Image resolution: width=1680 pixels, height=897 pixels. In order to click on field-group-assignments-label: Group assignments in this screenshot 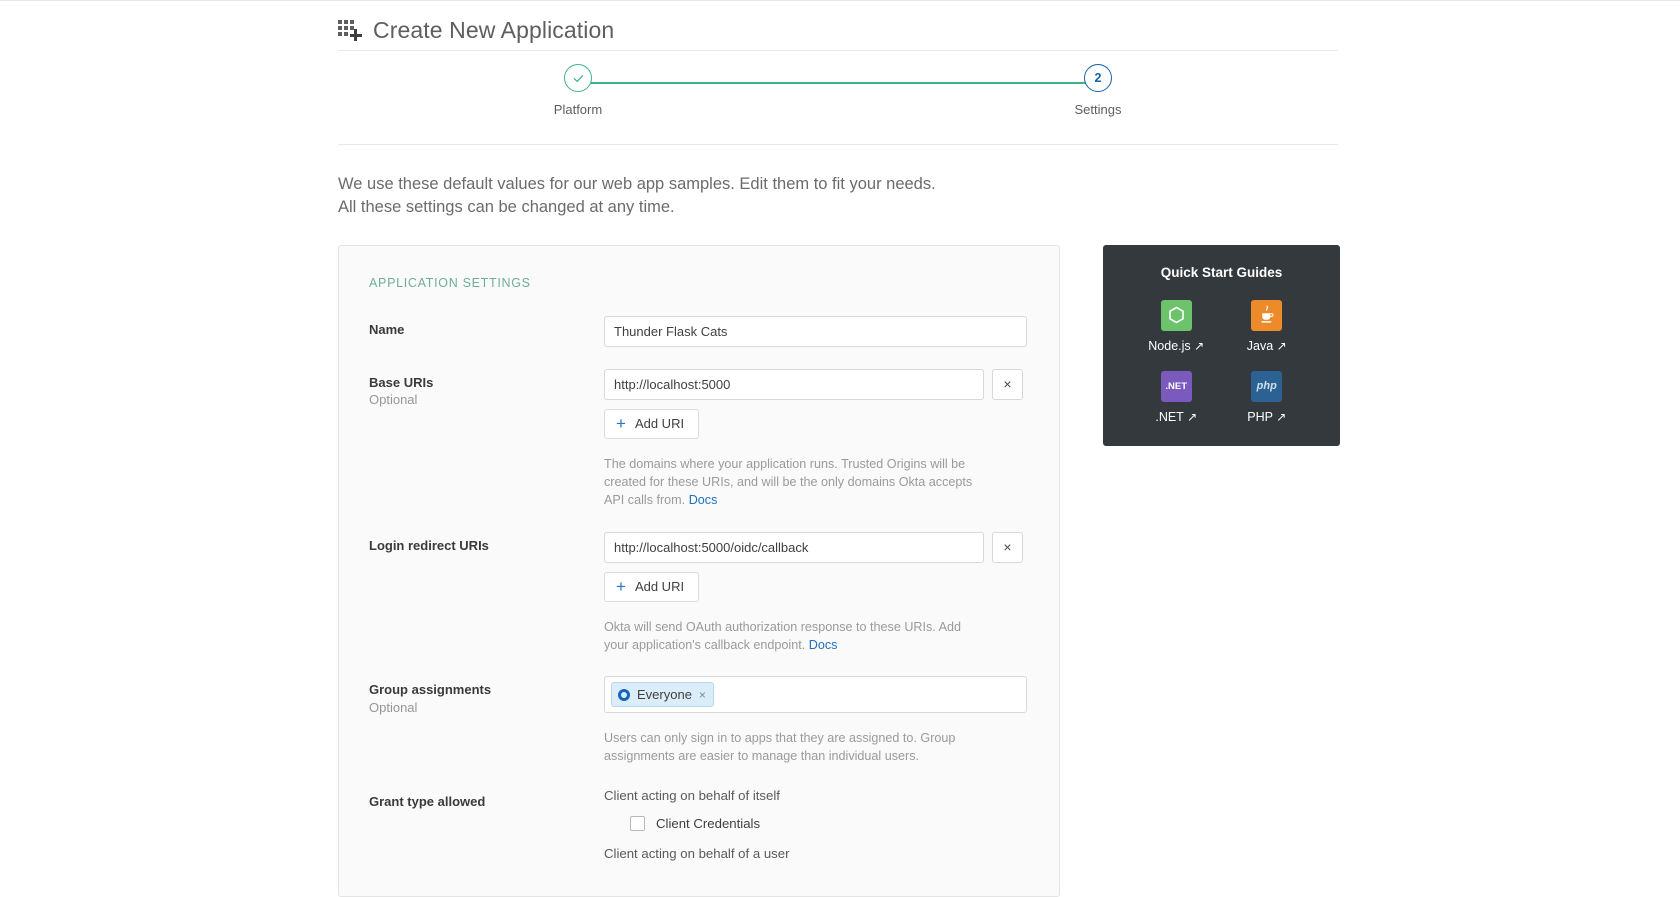, I will do `click(430, 690)`.